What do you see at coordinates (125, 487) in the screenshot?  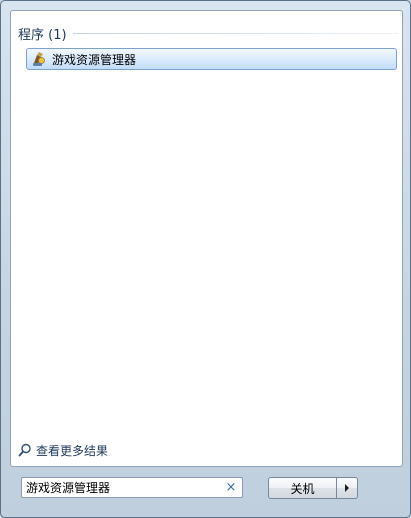 I see `search-input` at bounding box center [125, 487].